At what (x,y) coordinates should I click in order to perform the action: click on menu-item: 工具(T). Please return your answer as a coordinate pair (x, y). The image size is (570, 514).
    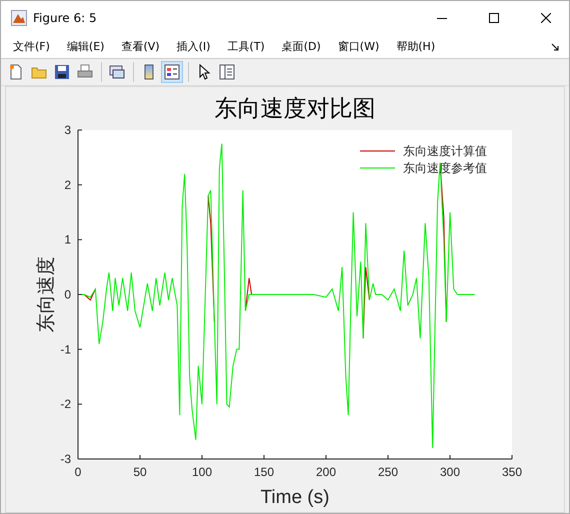
    Looking at the image, I should click on (248, 46).